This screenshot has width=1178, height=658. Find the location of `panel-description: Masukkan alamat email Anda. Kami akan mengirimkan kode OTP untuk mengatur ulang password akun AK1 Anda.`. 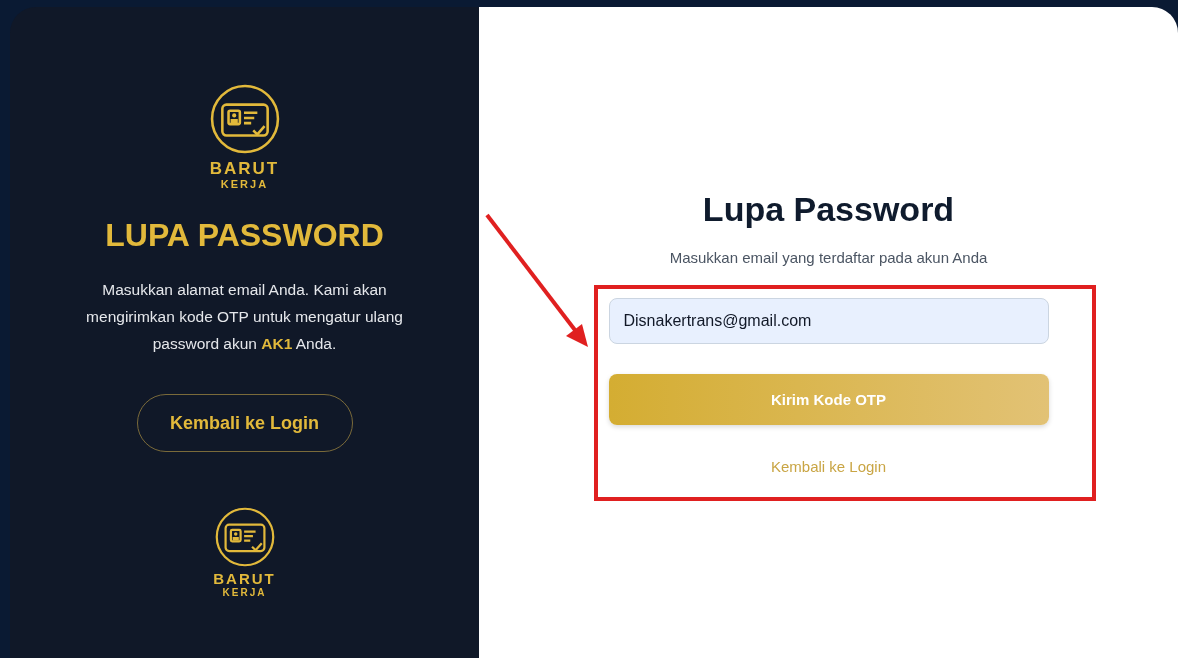

panel-description: Masukkan alamat email Anda. Kami akan mengirimkan kode OTP untuk mengatur ulang password akun AK1 Anda. is located at coordinates (244, 317).